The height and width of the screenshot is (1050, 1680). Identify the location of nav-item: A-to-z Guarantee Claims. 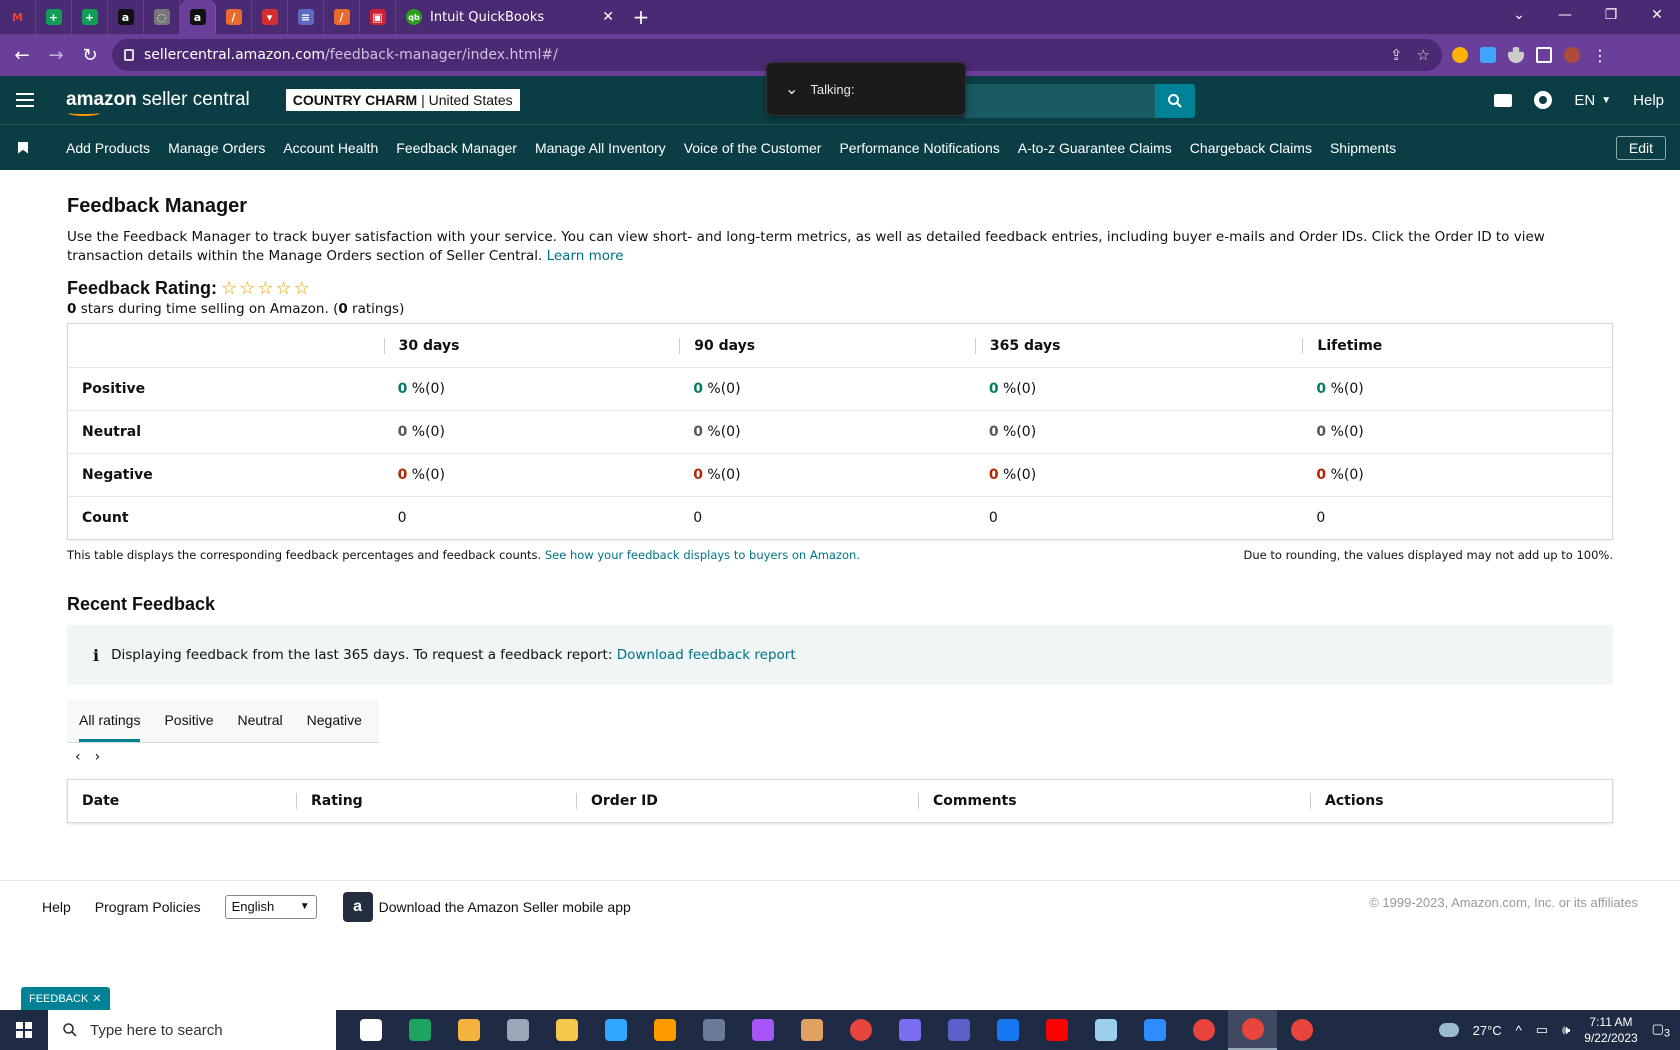
(1095, 148).